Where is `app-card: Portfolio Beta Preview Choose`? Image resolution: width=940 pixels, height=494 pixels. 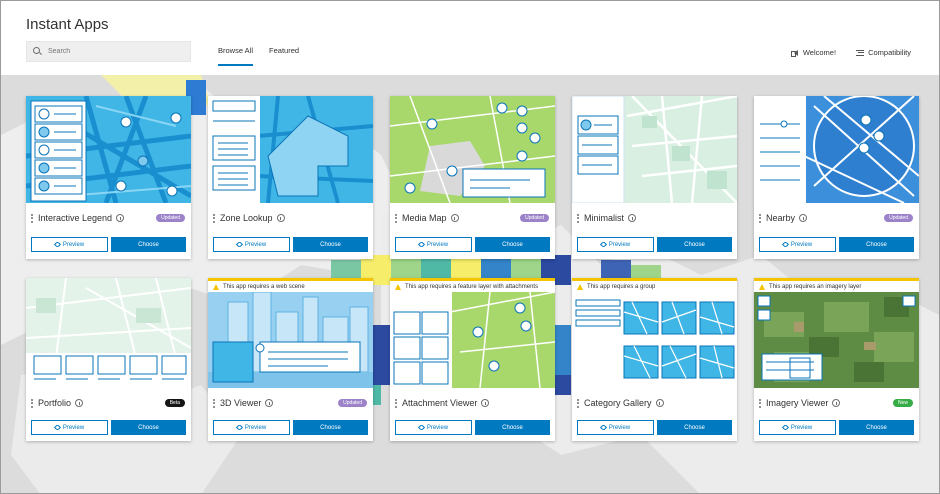 app-card: Portfolio Beta Preview Choose is located at coordinates (108, 359).